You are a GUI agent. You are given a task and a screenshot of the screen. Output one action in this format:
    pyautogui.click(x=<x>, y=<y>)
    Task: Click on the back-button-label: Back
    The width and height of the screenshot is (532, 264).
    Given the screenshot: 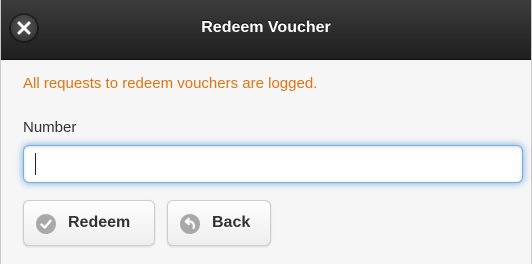 What is the action you would take?
    pyautogui.click(x=231, y=222)
    